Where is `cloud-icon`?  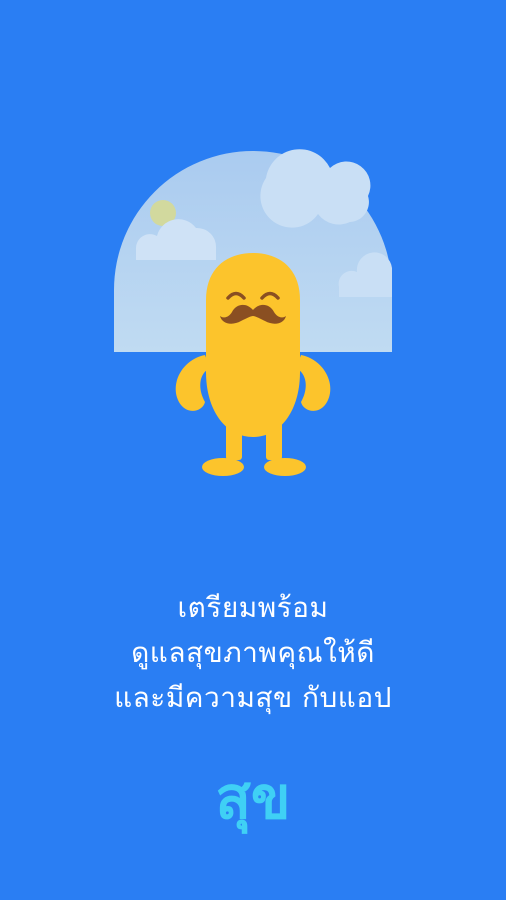 cloud-icon is located at coordinates (315, 188).